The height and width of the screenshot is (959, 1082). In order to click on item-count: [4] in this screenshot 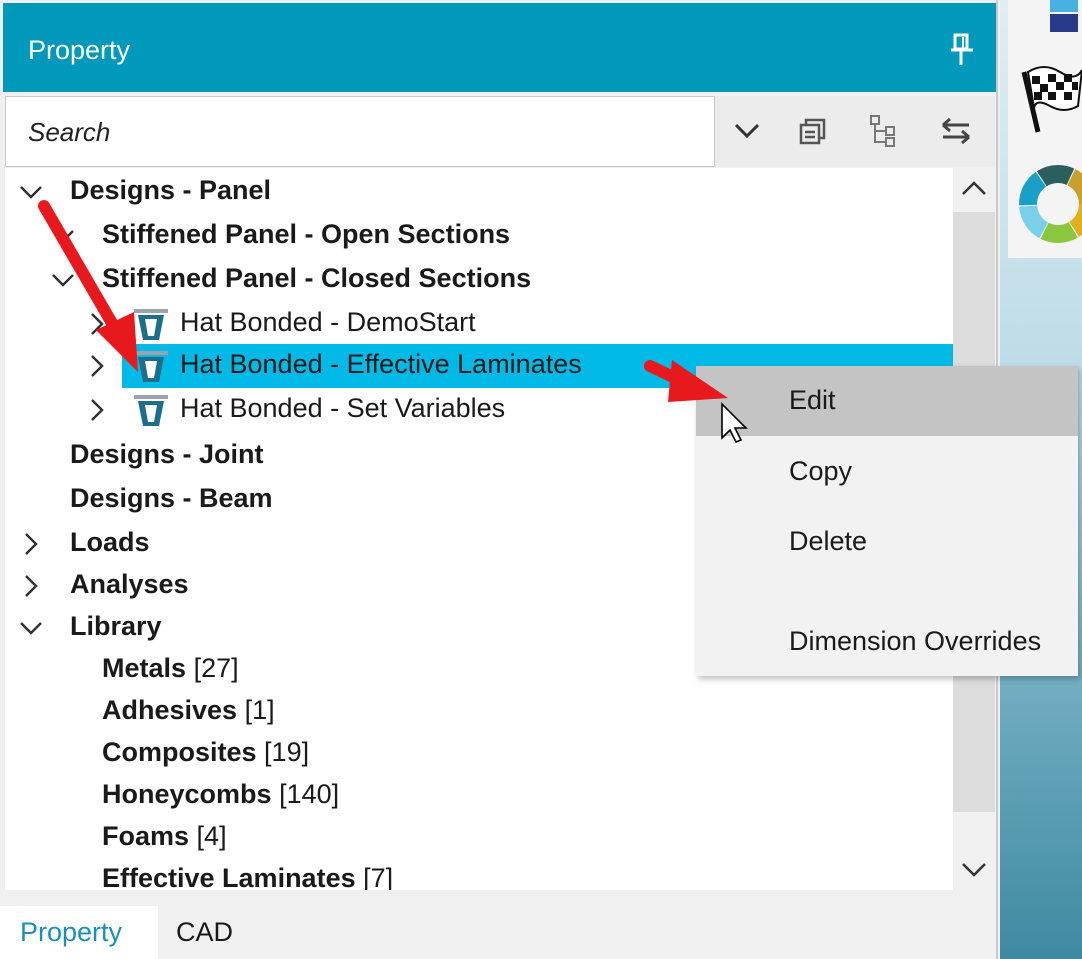, I will do `click(211, 836)`.